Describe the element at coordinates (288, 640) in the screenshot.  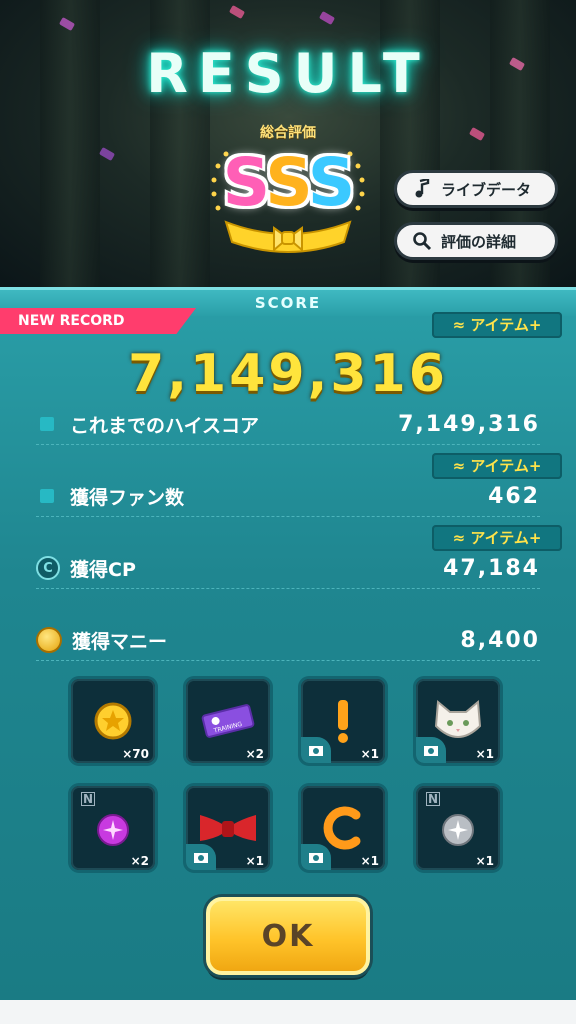
I see `money-row: 獲得マニー 8,400` at that location.